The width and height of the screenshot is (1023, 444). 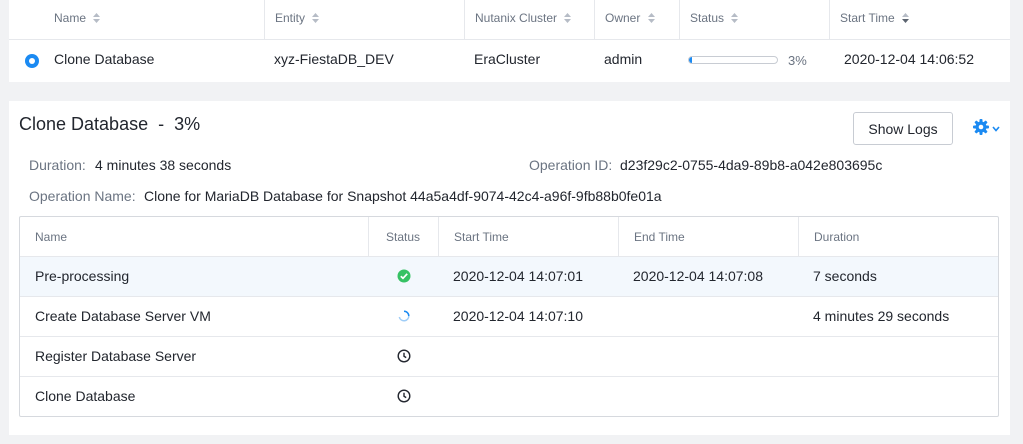 What do you see at coordinates (509, 396) in the screenshot?
I see `table-row: Clone Database` at bounding box center [509, 396].